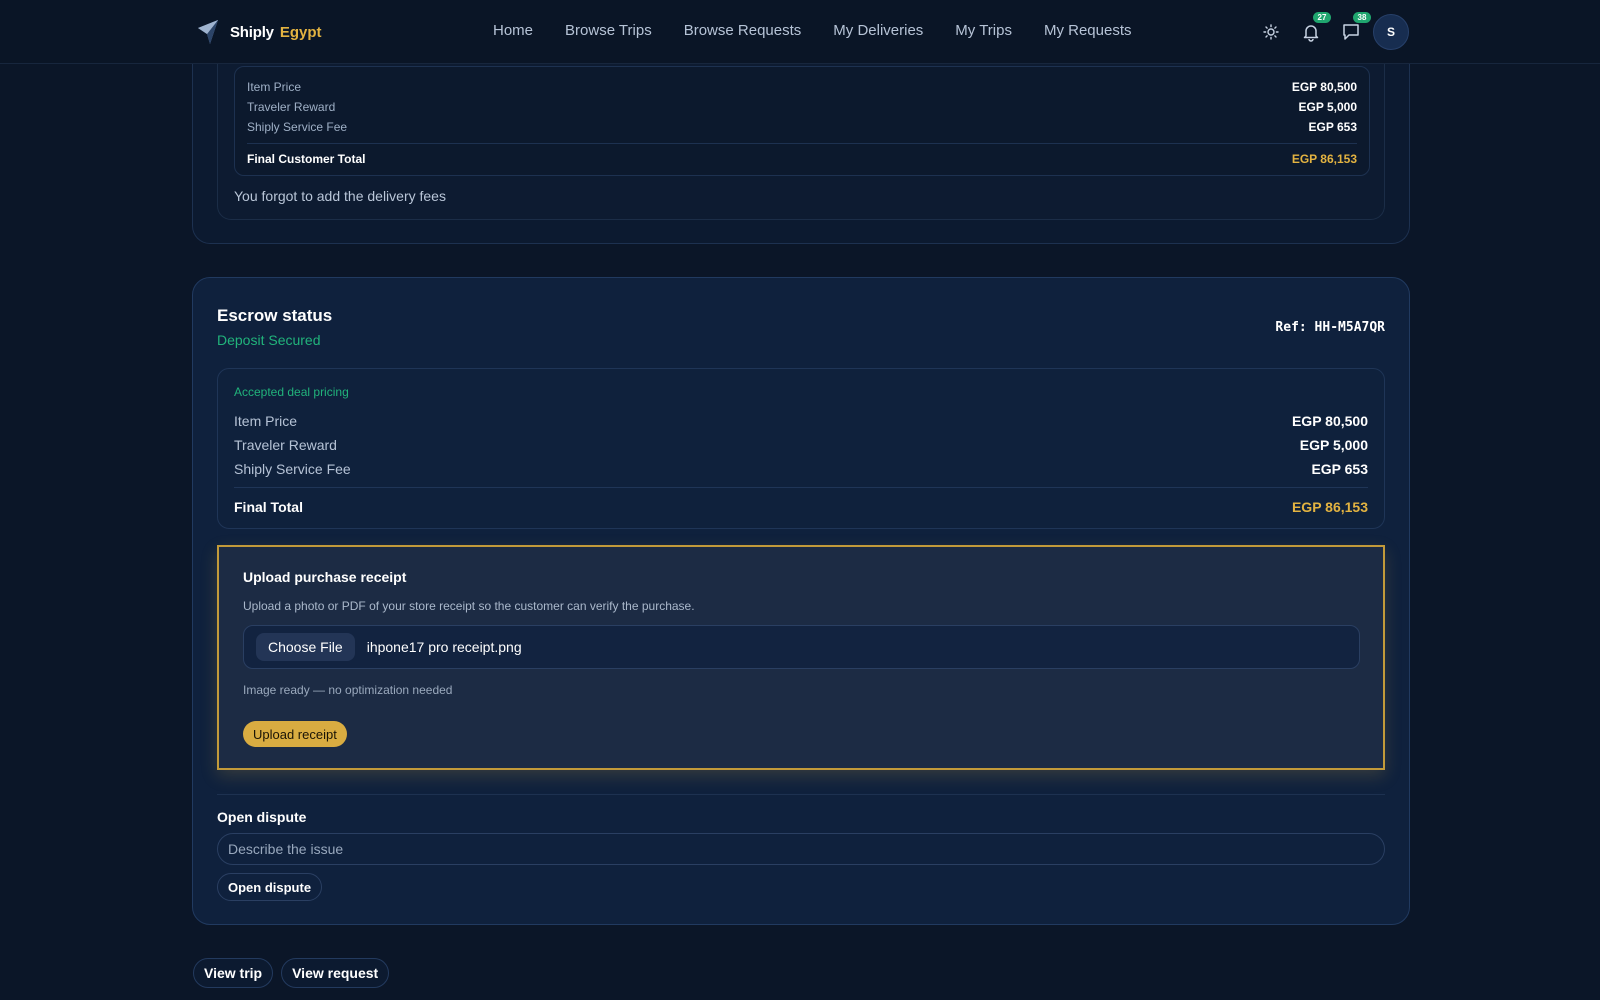 Image resolution: width=1600 pixels, height=1000 pixels. I want to click on brand-country: Egypt, so click(300, 32).